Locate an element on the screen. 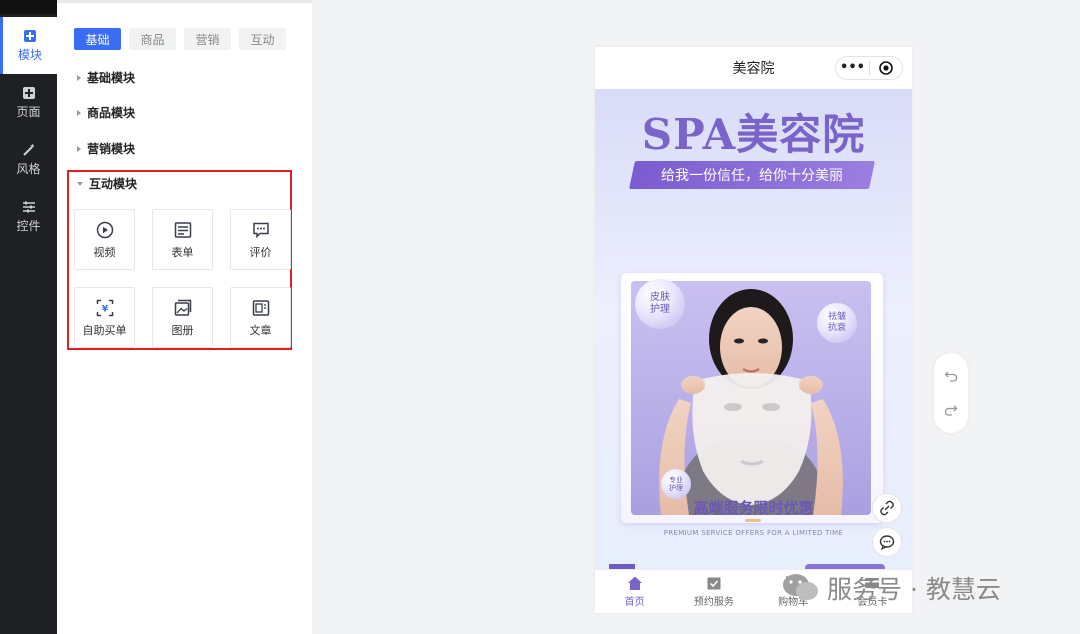 The width and height of the screenshot is (1080, 634). tab-label: 首页 is located at coordinates (634, 602).